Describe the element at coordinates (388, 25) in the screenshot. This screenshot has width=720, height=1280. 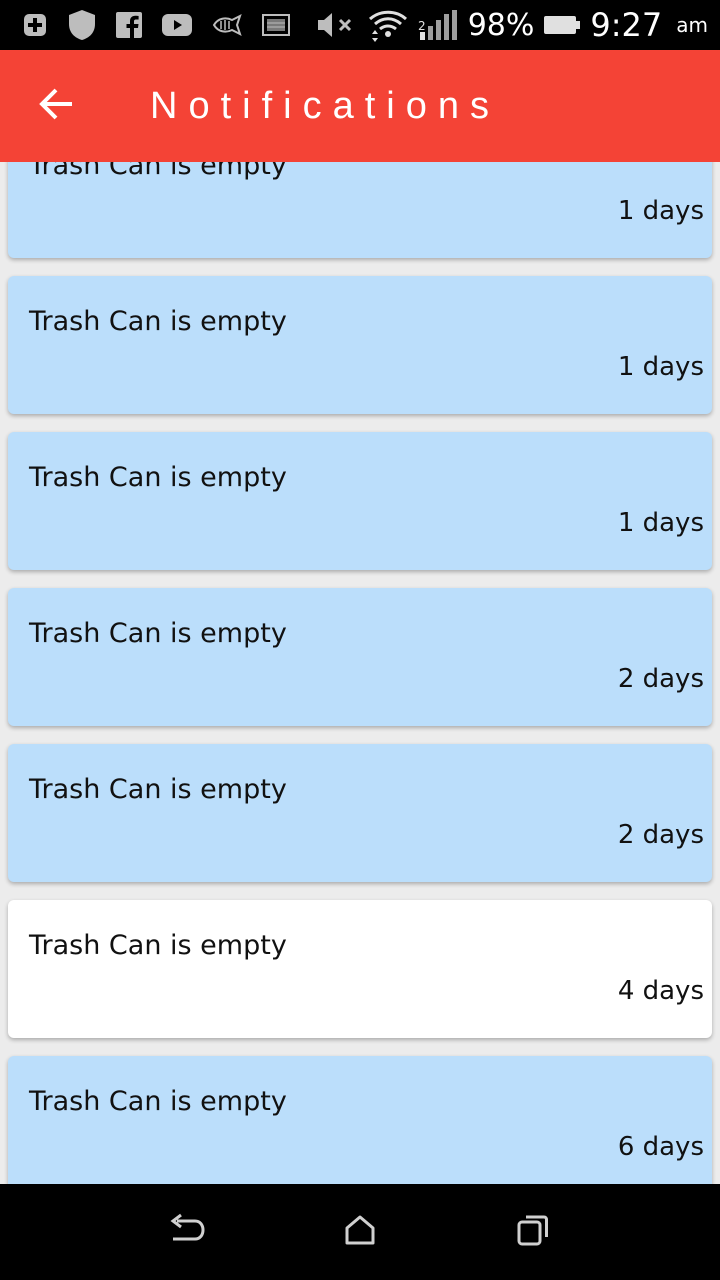
I see `wifi-icon` at that location.